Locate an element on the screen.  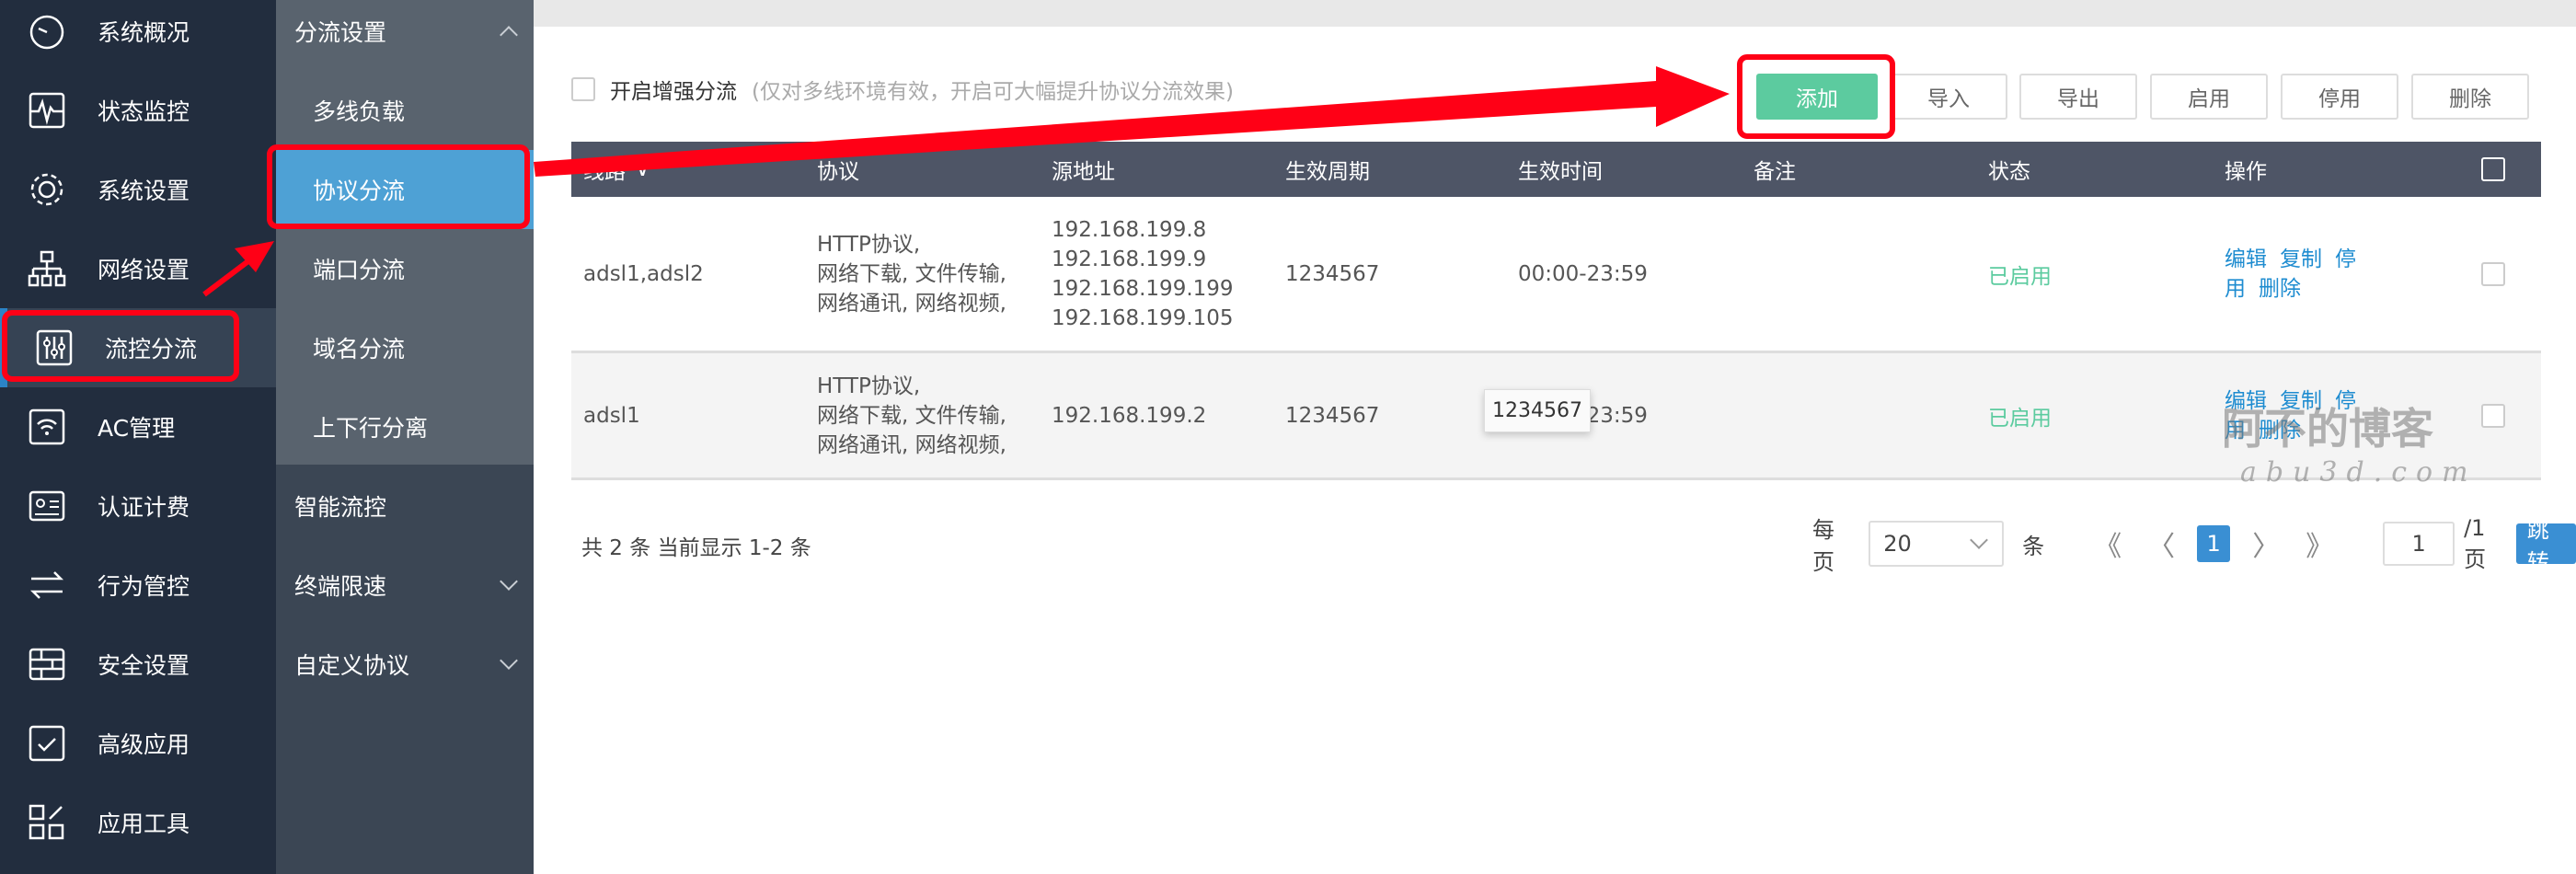
pulse-monitor-icon is located at coordinates (47, 110).